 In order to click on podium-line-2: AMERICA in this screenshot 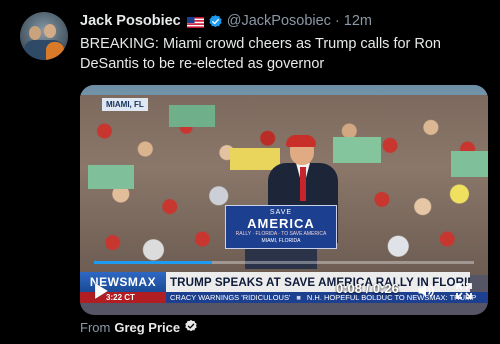, I will do `click(281, 223)`.